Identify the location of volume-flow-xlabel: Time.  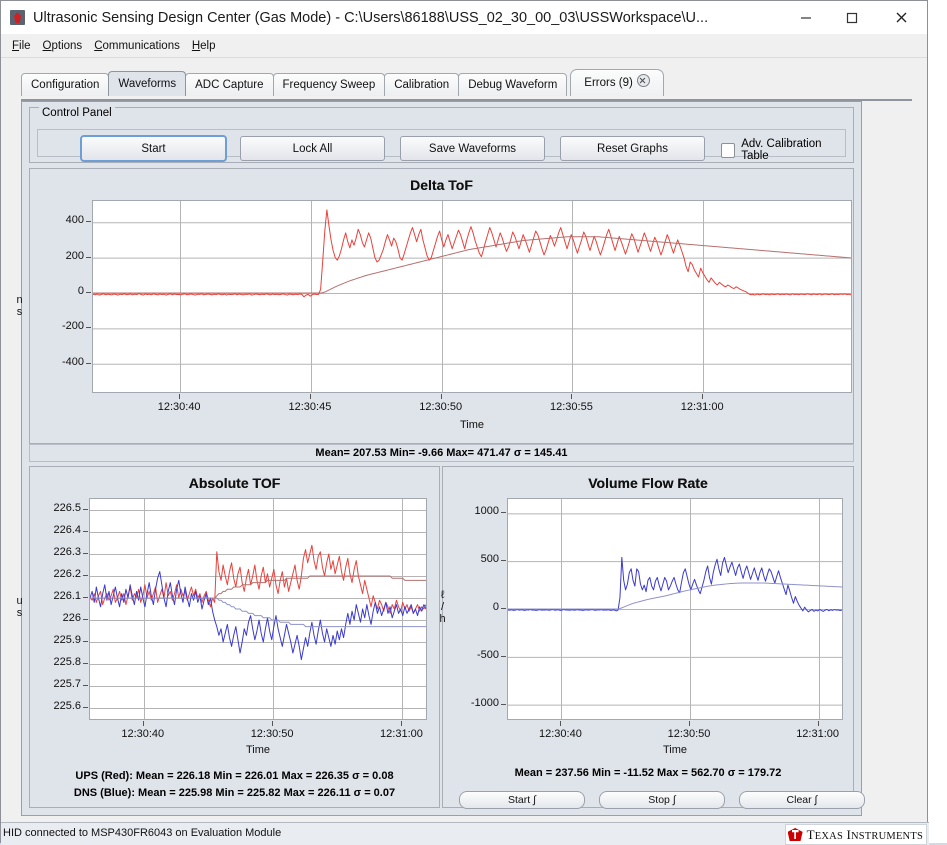
(675, 750).